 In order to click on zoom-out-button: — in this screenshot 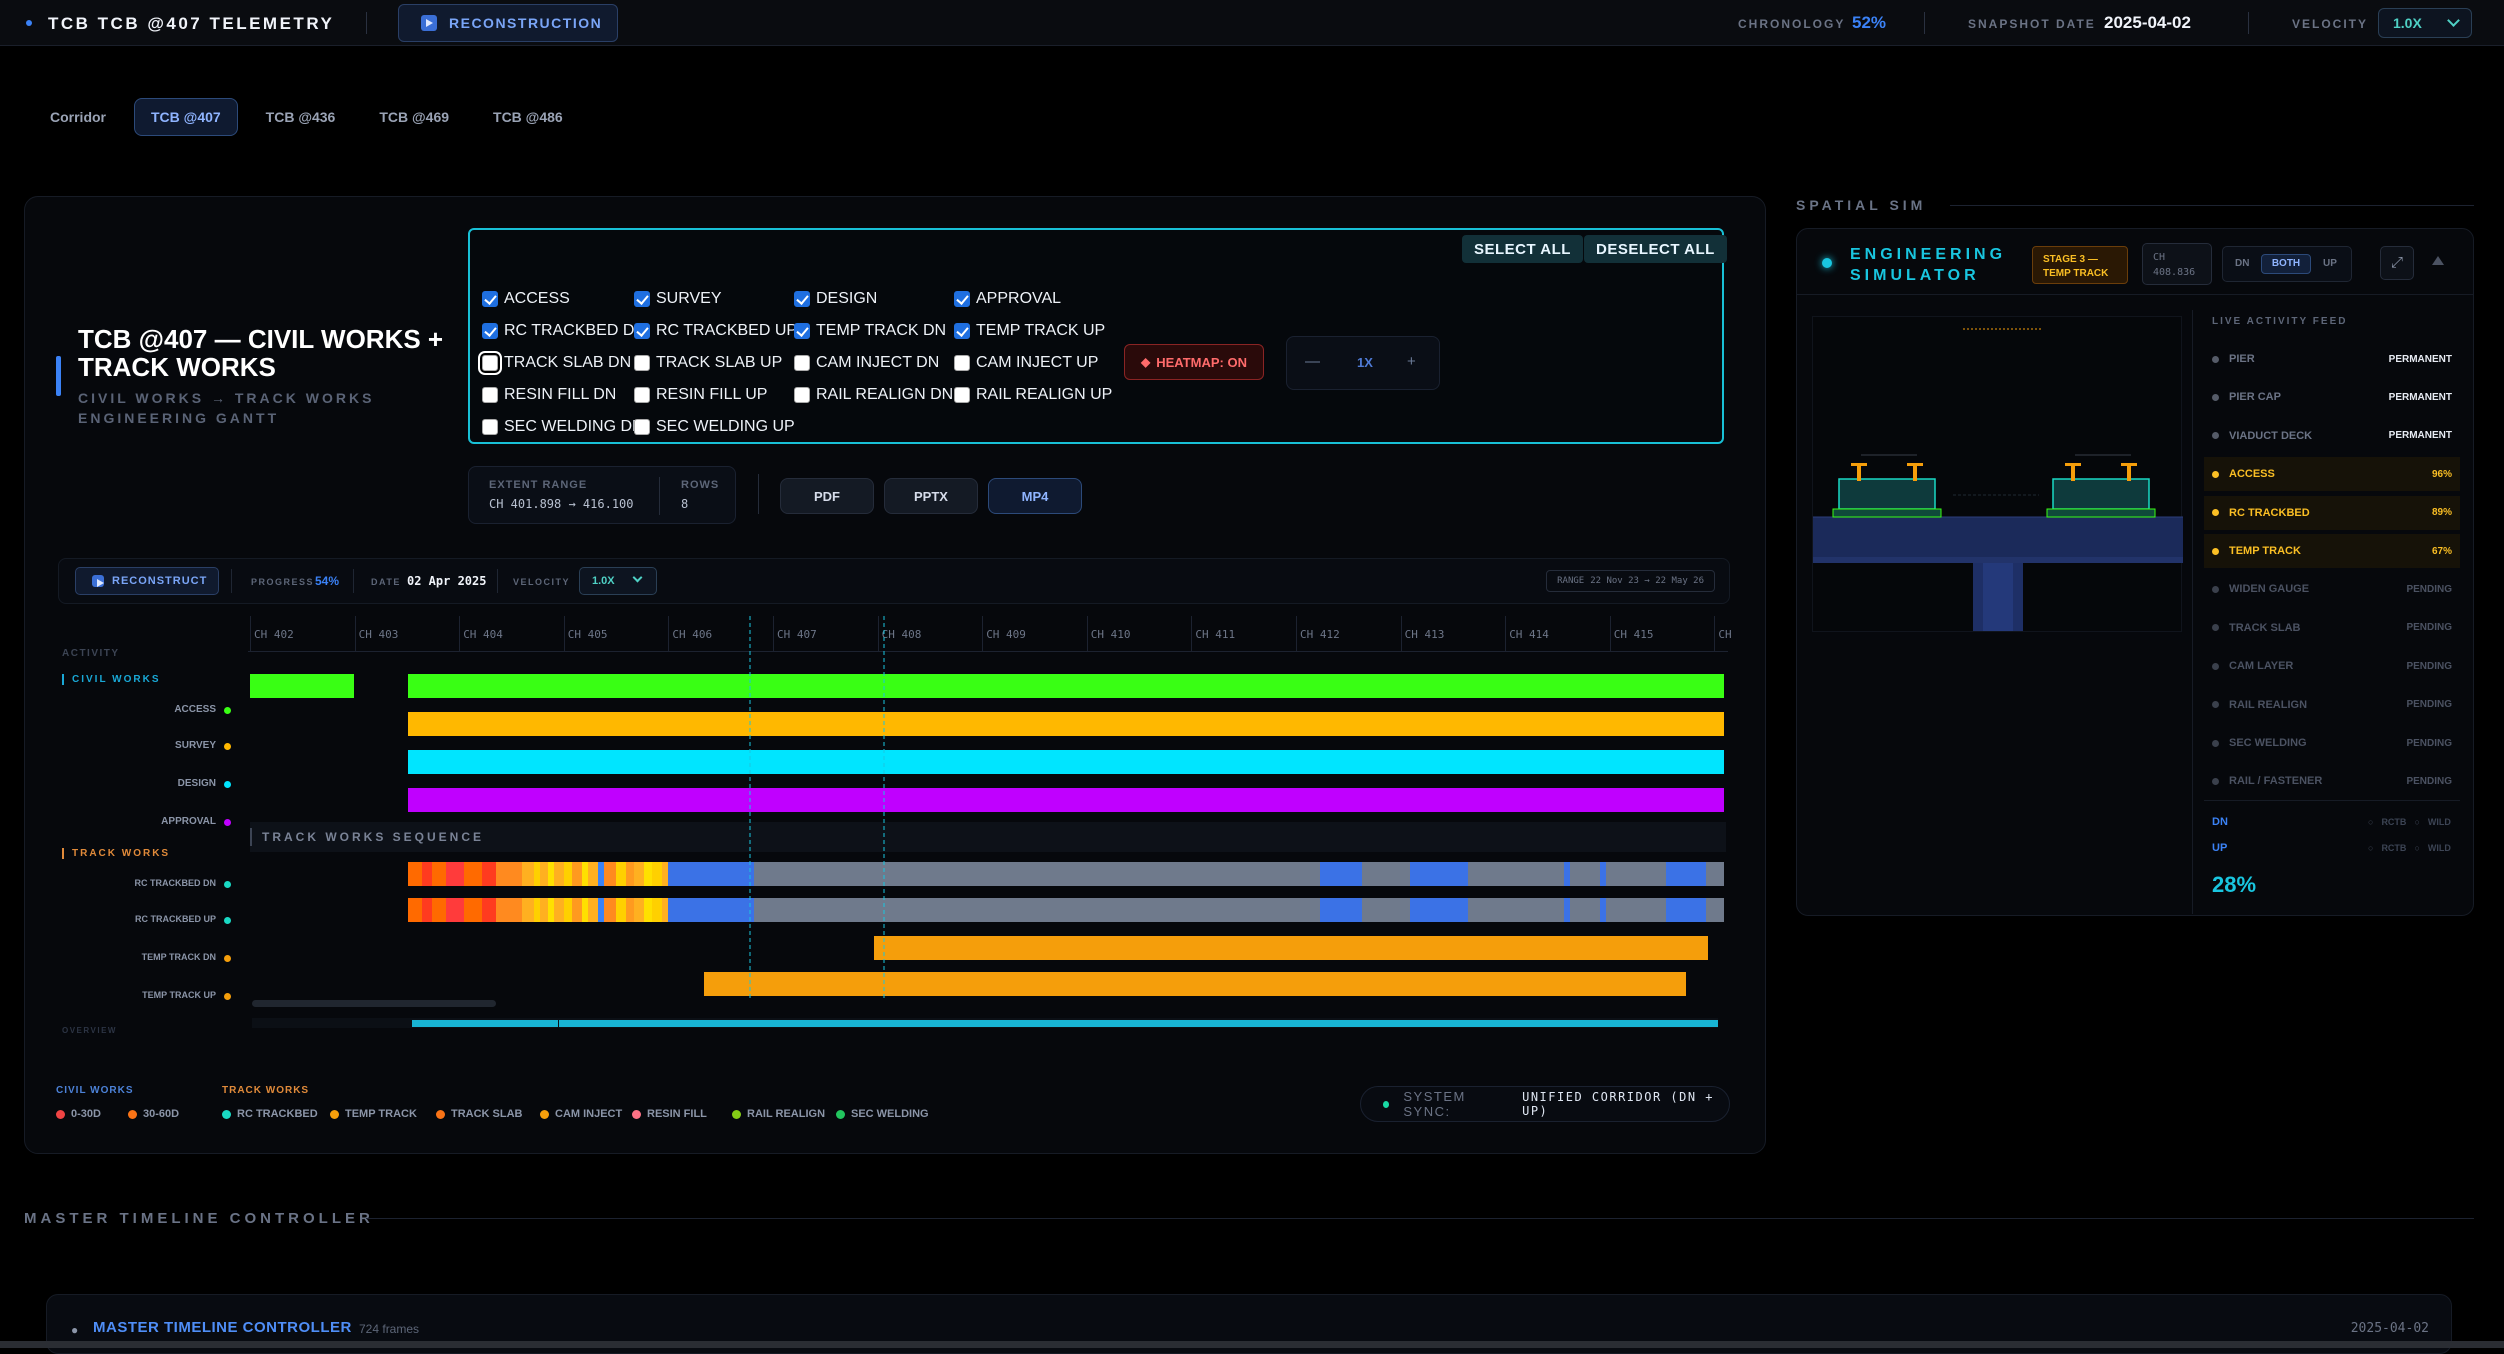, I will do `click(1312, 361)`.